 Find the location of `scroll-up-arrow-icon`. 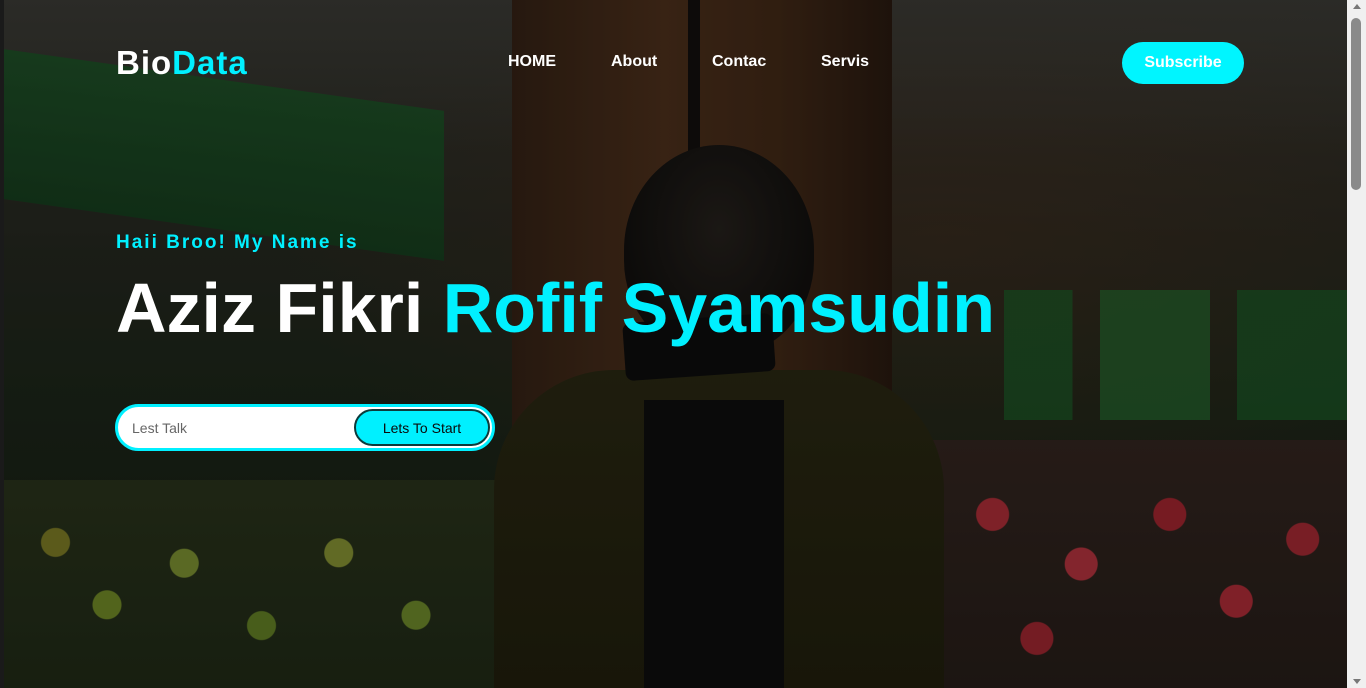

scroll-up-arrow-icon is located at coordinates (1357, 6).